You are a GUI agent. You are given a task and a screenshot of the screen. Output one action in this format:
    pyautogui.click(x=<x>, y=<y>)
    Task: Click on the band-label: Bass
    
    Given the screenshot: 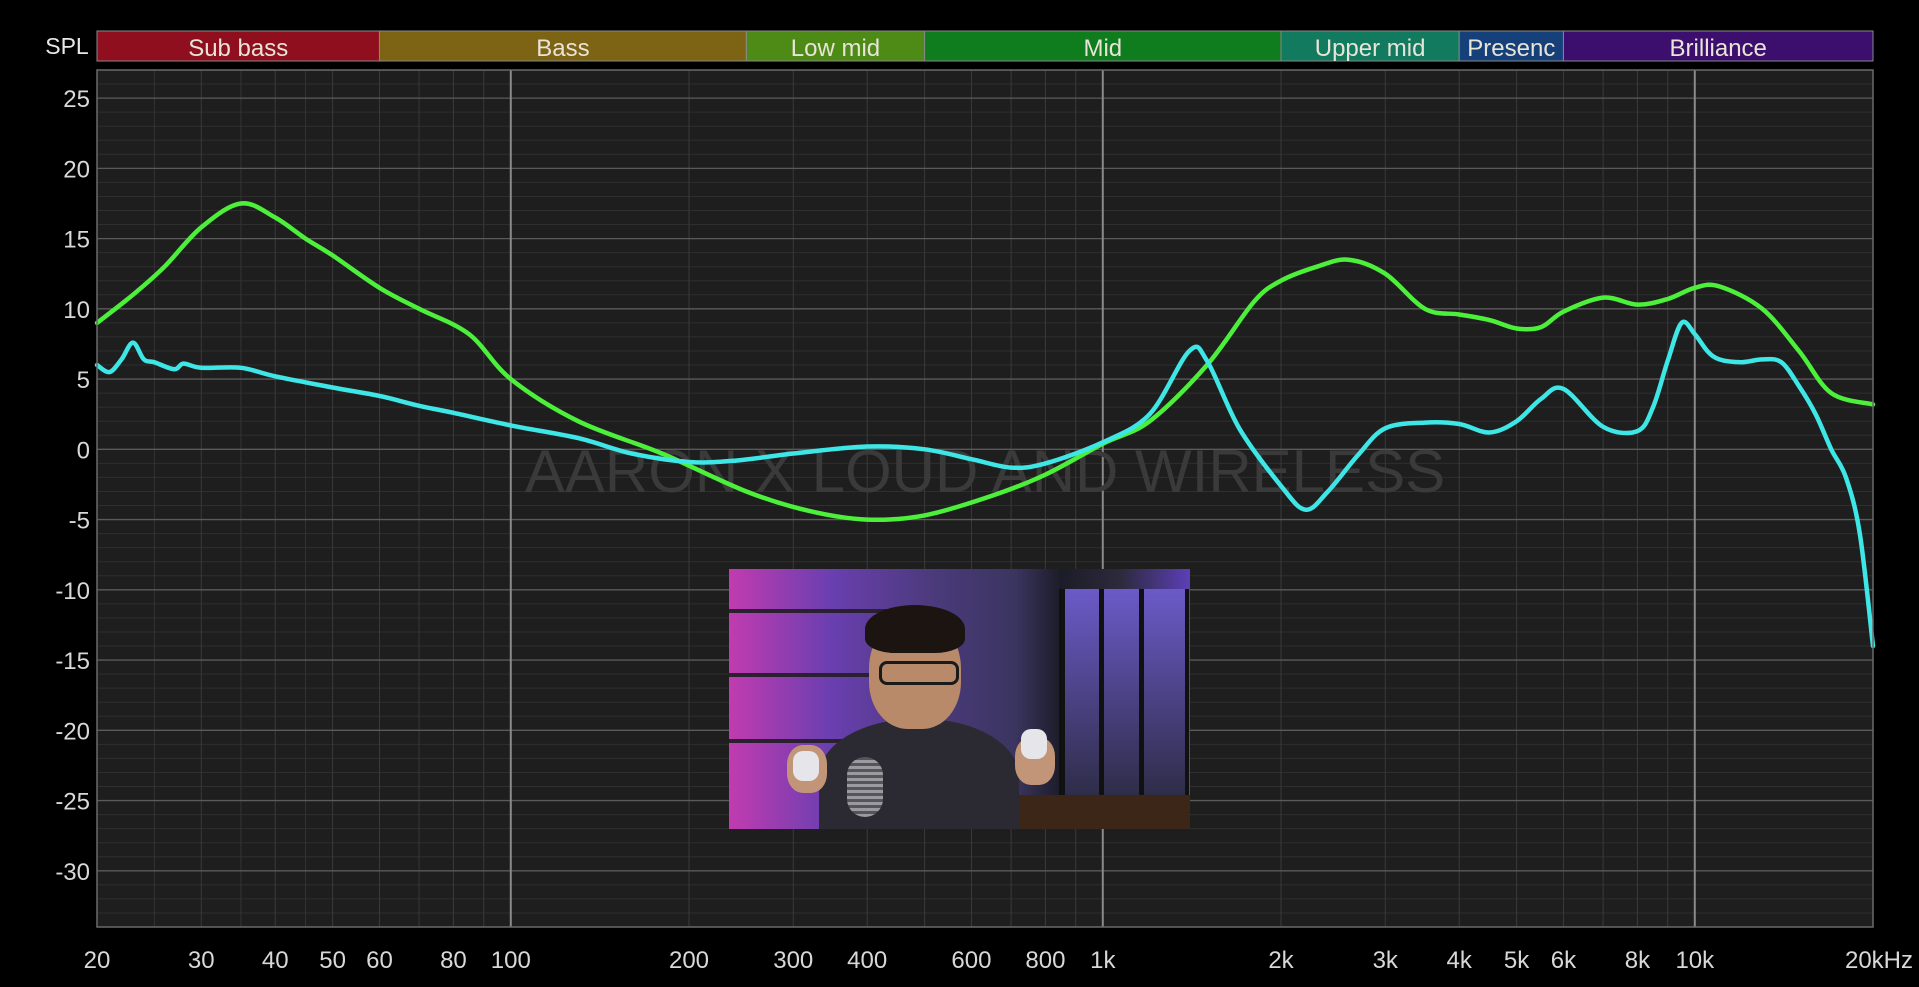 What is the action you would take?
    pyautogui.click(x=562, y=48)
    